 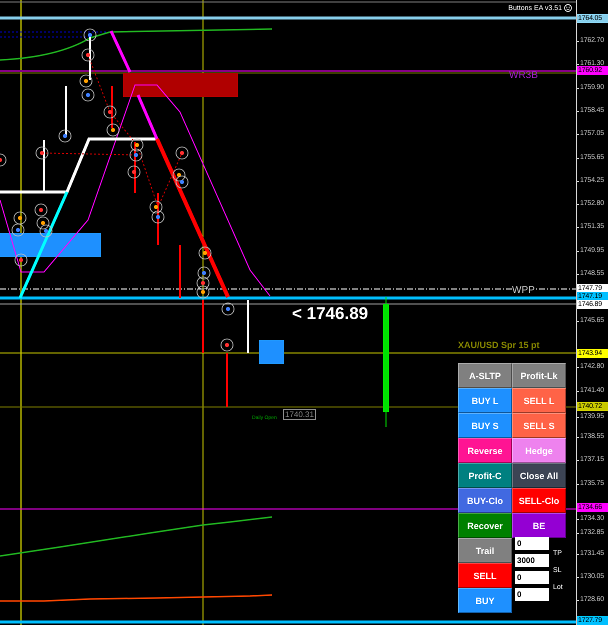 What do you see at coordinates (485, 375) in the screenshot?
I see `trade-button: A-SLTP` at bounding box center [485, 375].